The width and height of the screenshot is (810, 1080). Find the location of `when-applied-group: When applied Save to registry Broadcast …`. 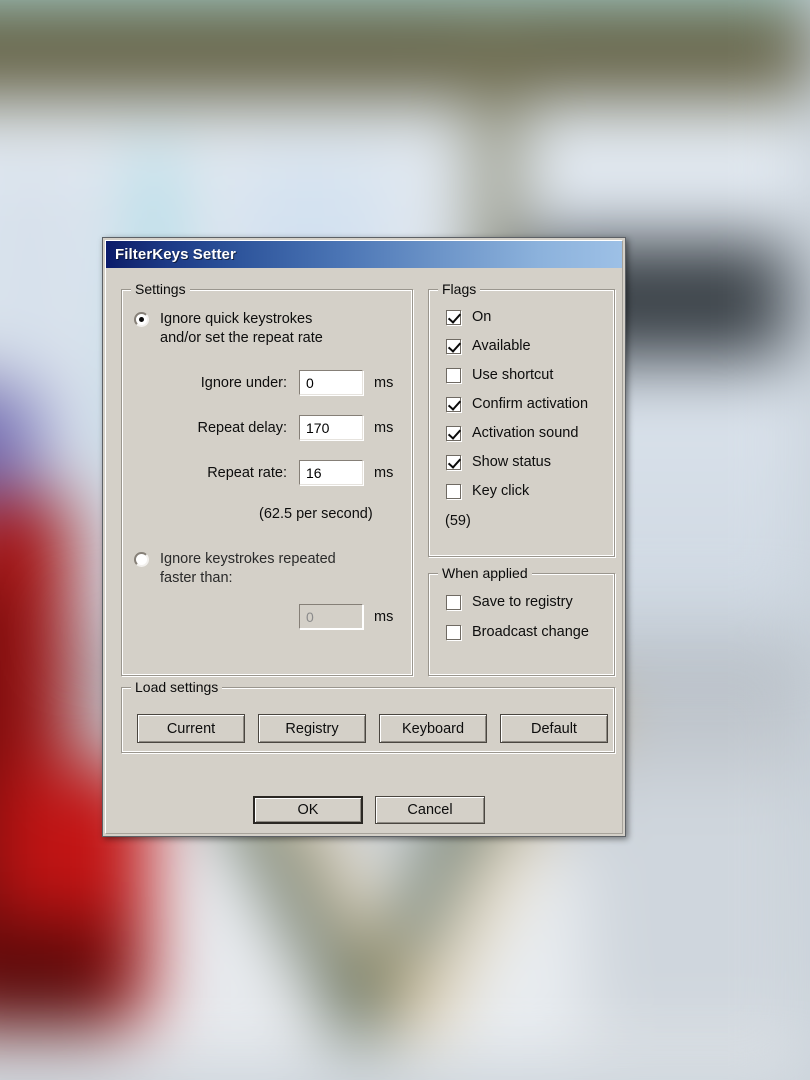

when-applied-group: When applied Save to registry Broadcast … is located at coordinates (521, 620).